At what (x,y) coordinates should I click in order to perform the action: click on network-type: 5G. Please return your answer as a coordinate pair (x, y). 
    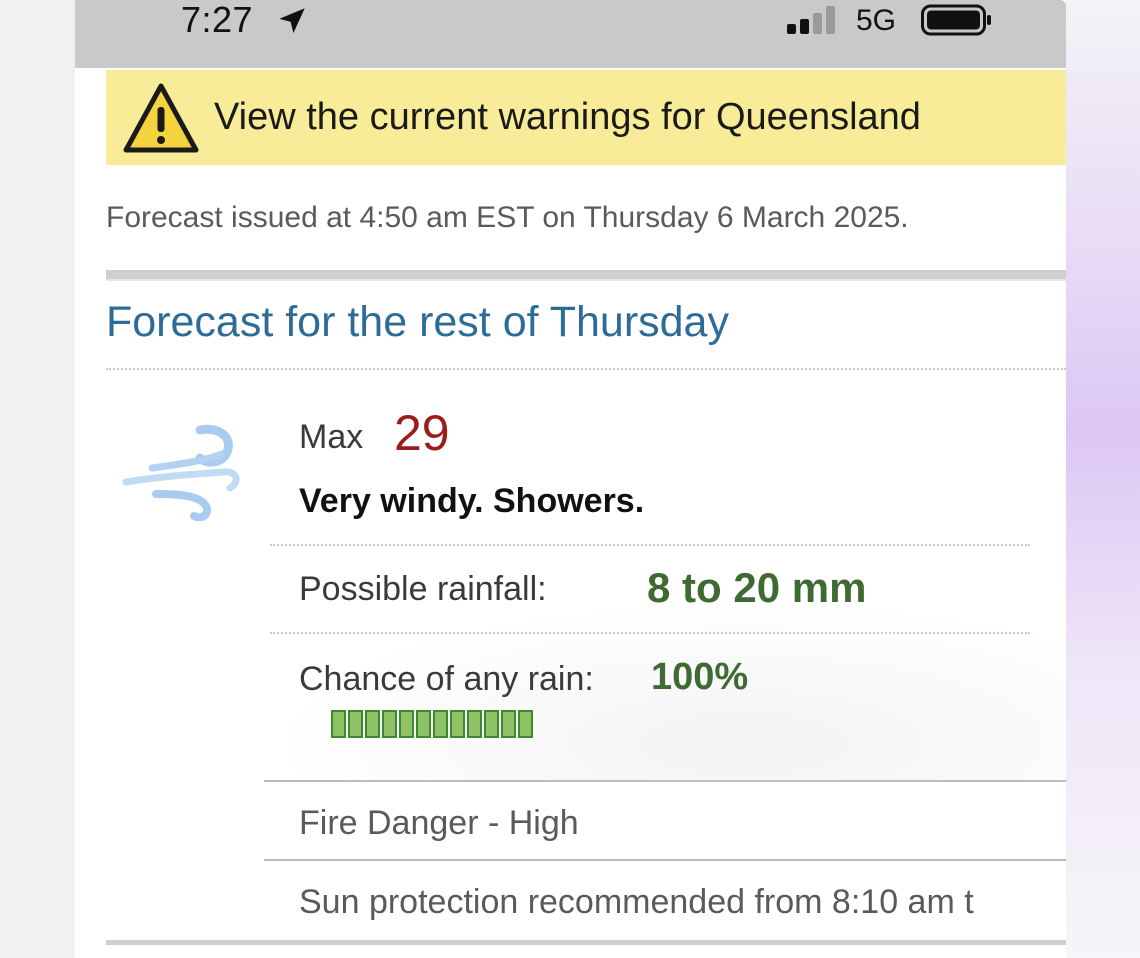
    Looking at the image, I should click on (876, 20).